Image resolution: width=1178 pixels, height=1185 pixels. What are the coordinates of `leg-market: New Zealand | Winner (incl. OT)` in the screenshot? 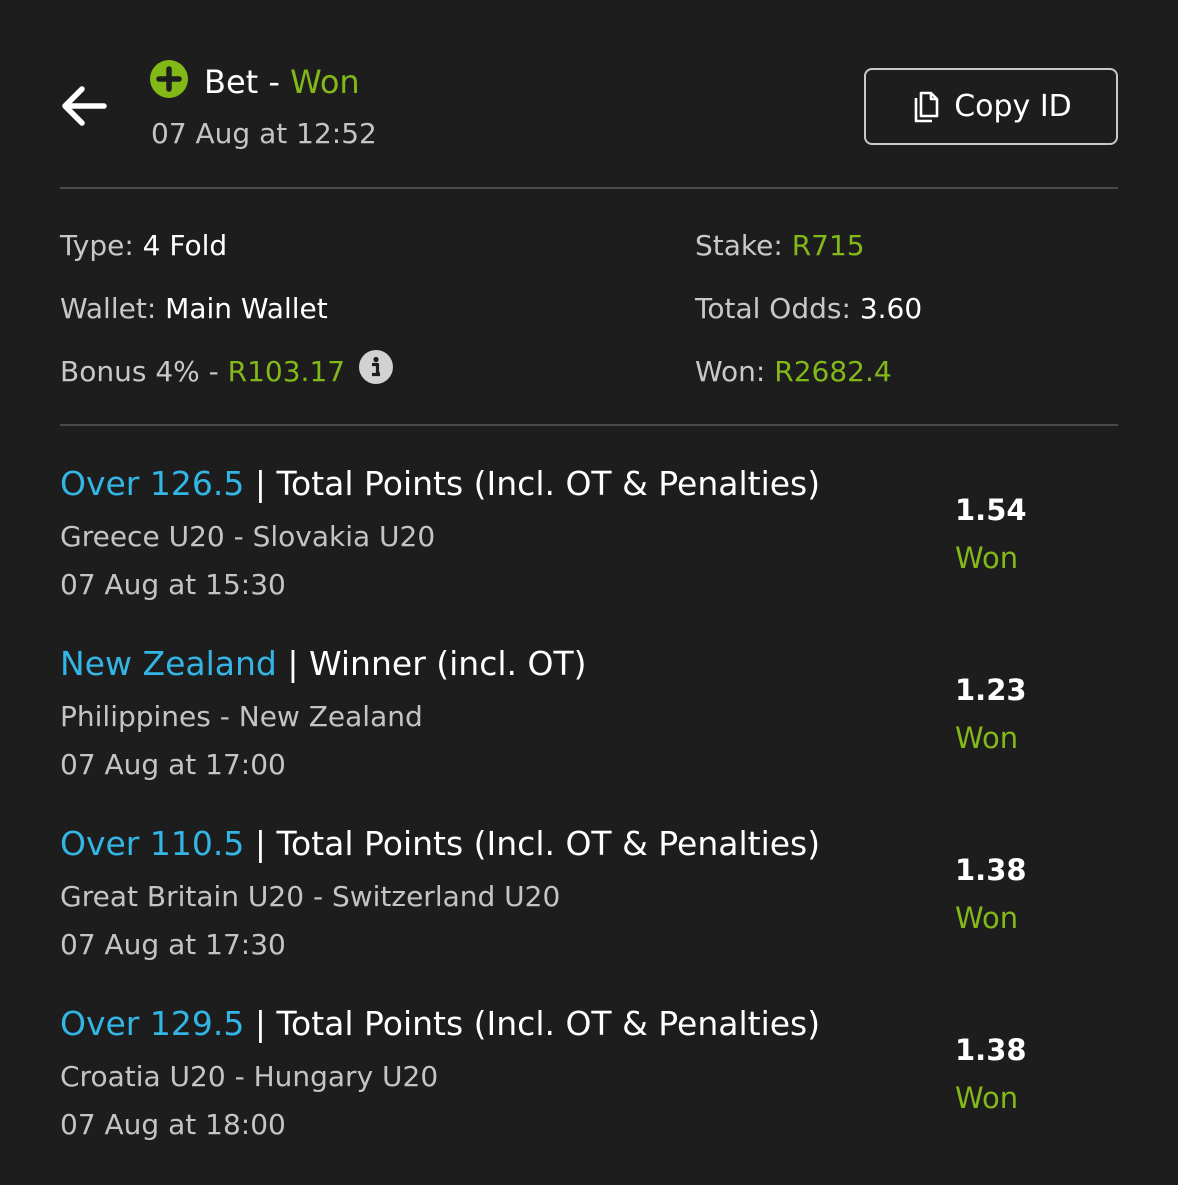 It's located at (323, 664).